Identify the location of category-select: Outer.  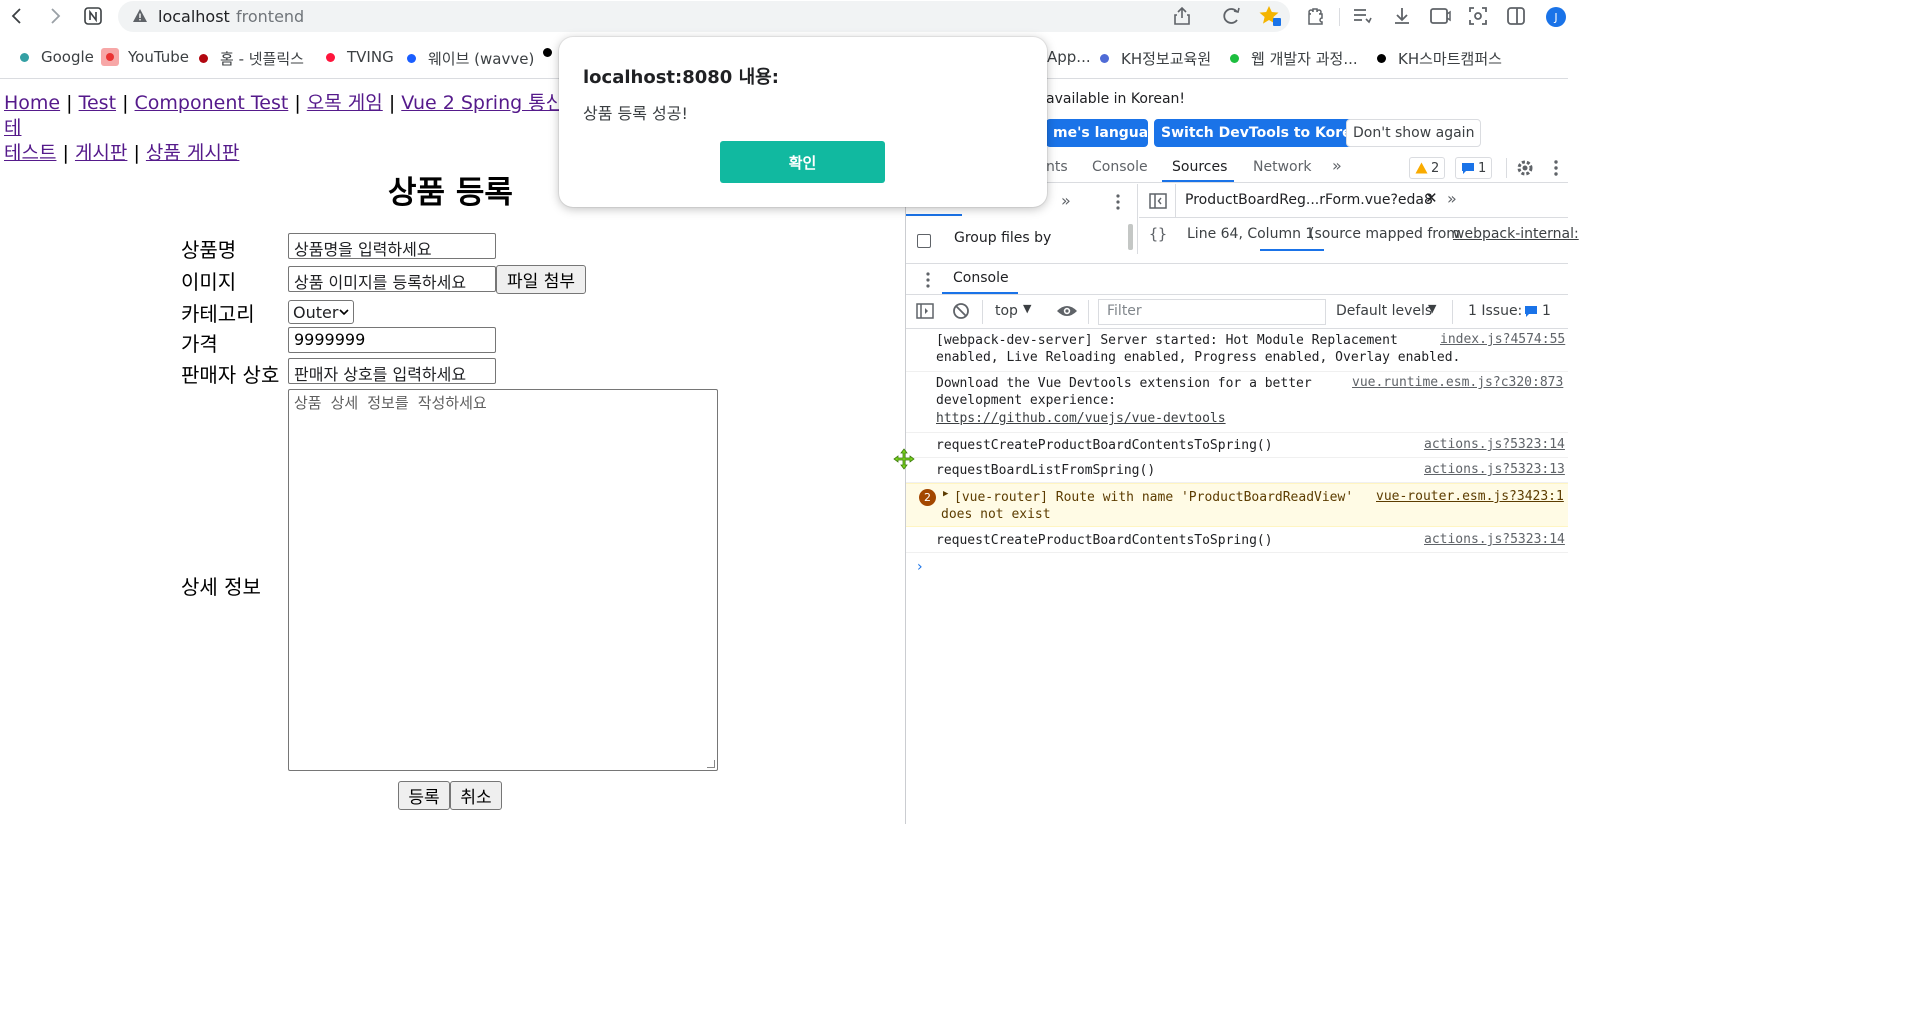
(321, 312).